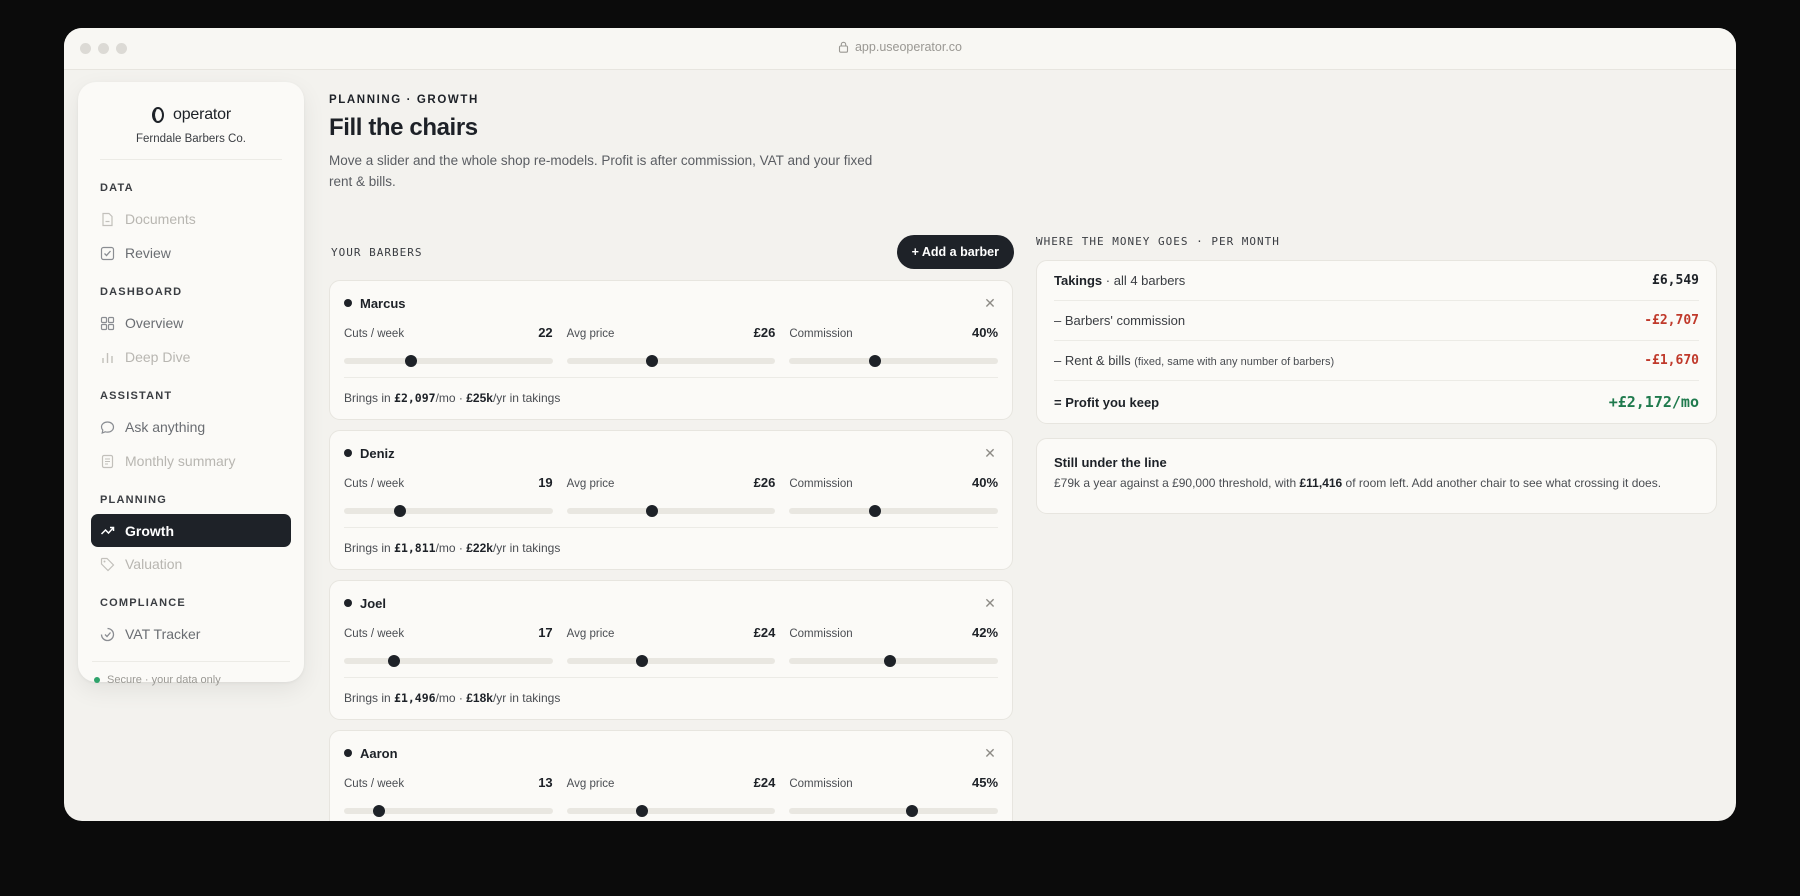 The height and width of the screenshot is (896, 1800). Describe the element at coordinates (191, 253) in the screenshot. I see `sidebar-item-review: Review` at that location.